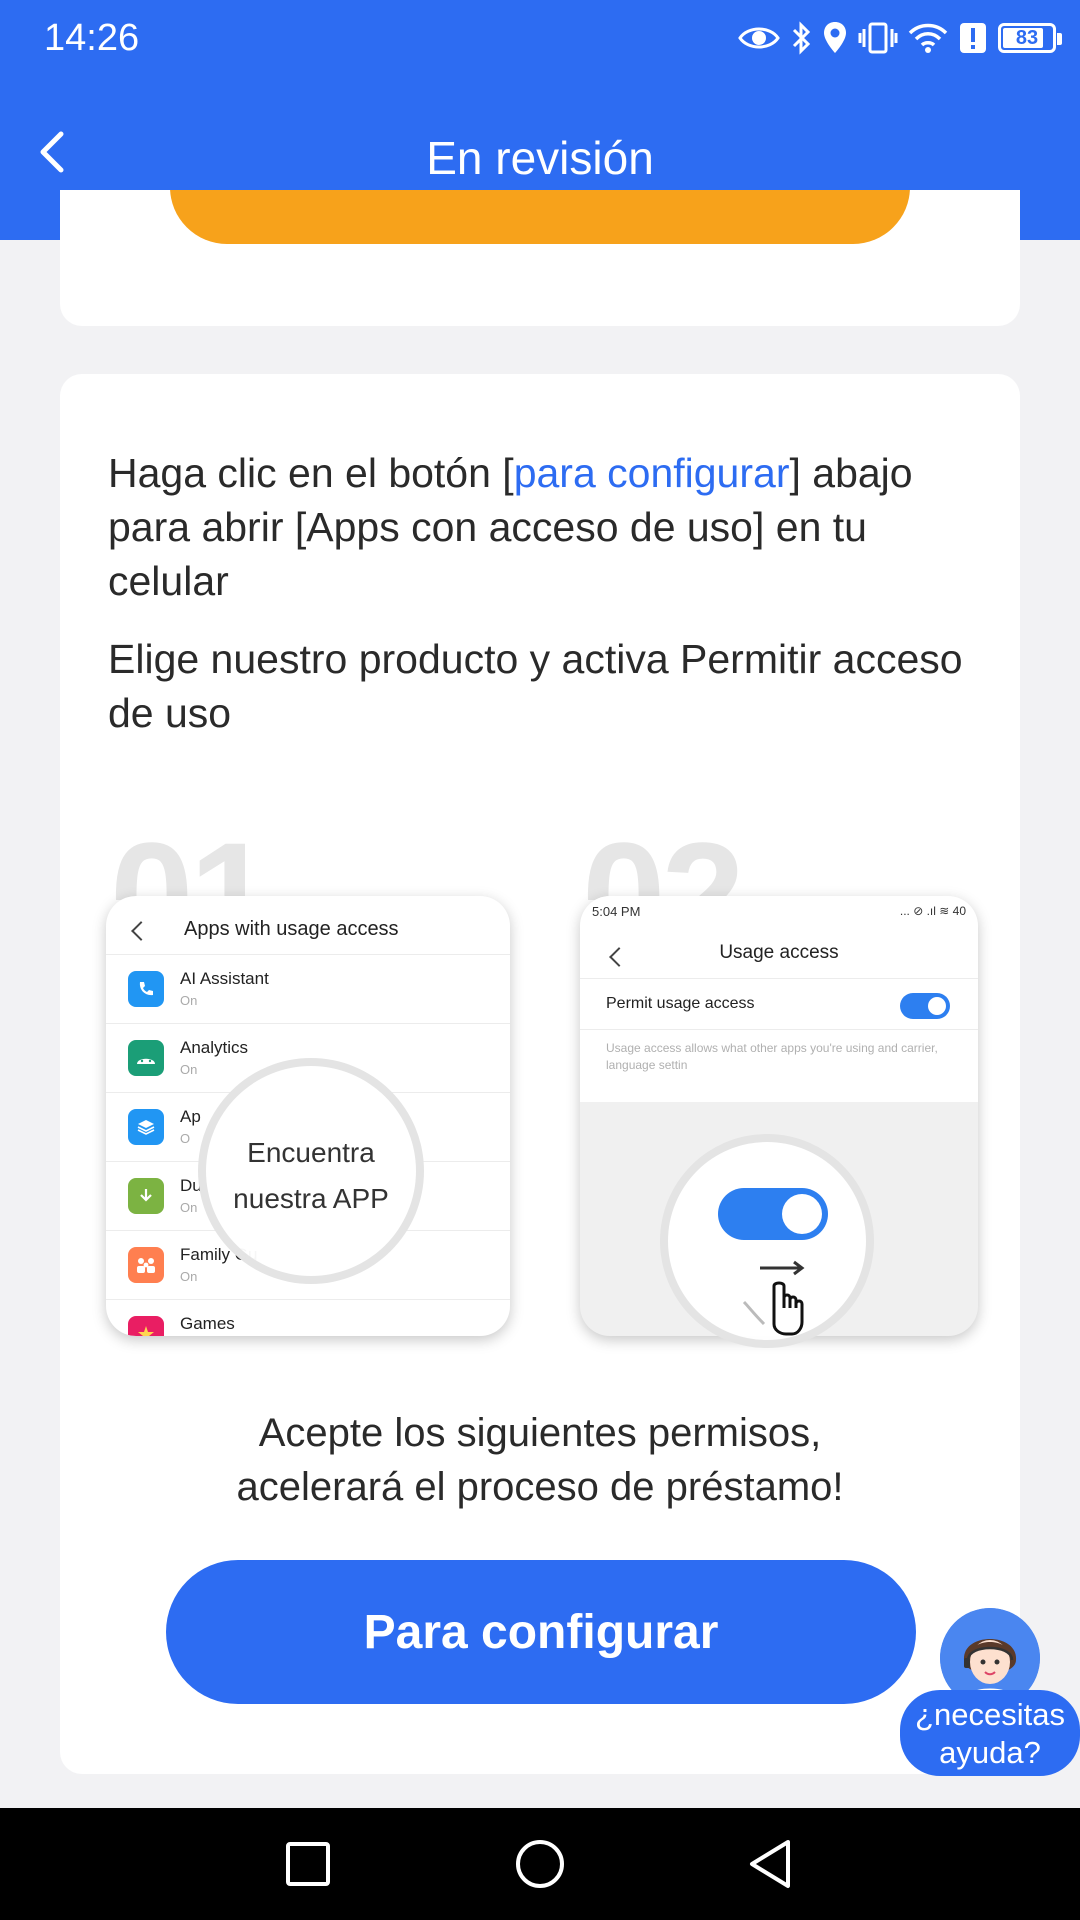 The width and height of the screenshot is (1080, 1920). What do you see at coordinates (214, 1047) in the screenshot?
I see `app-name: Analytics` at bounding box center [214, 1047].